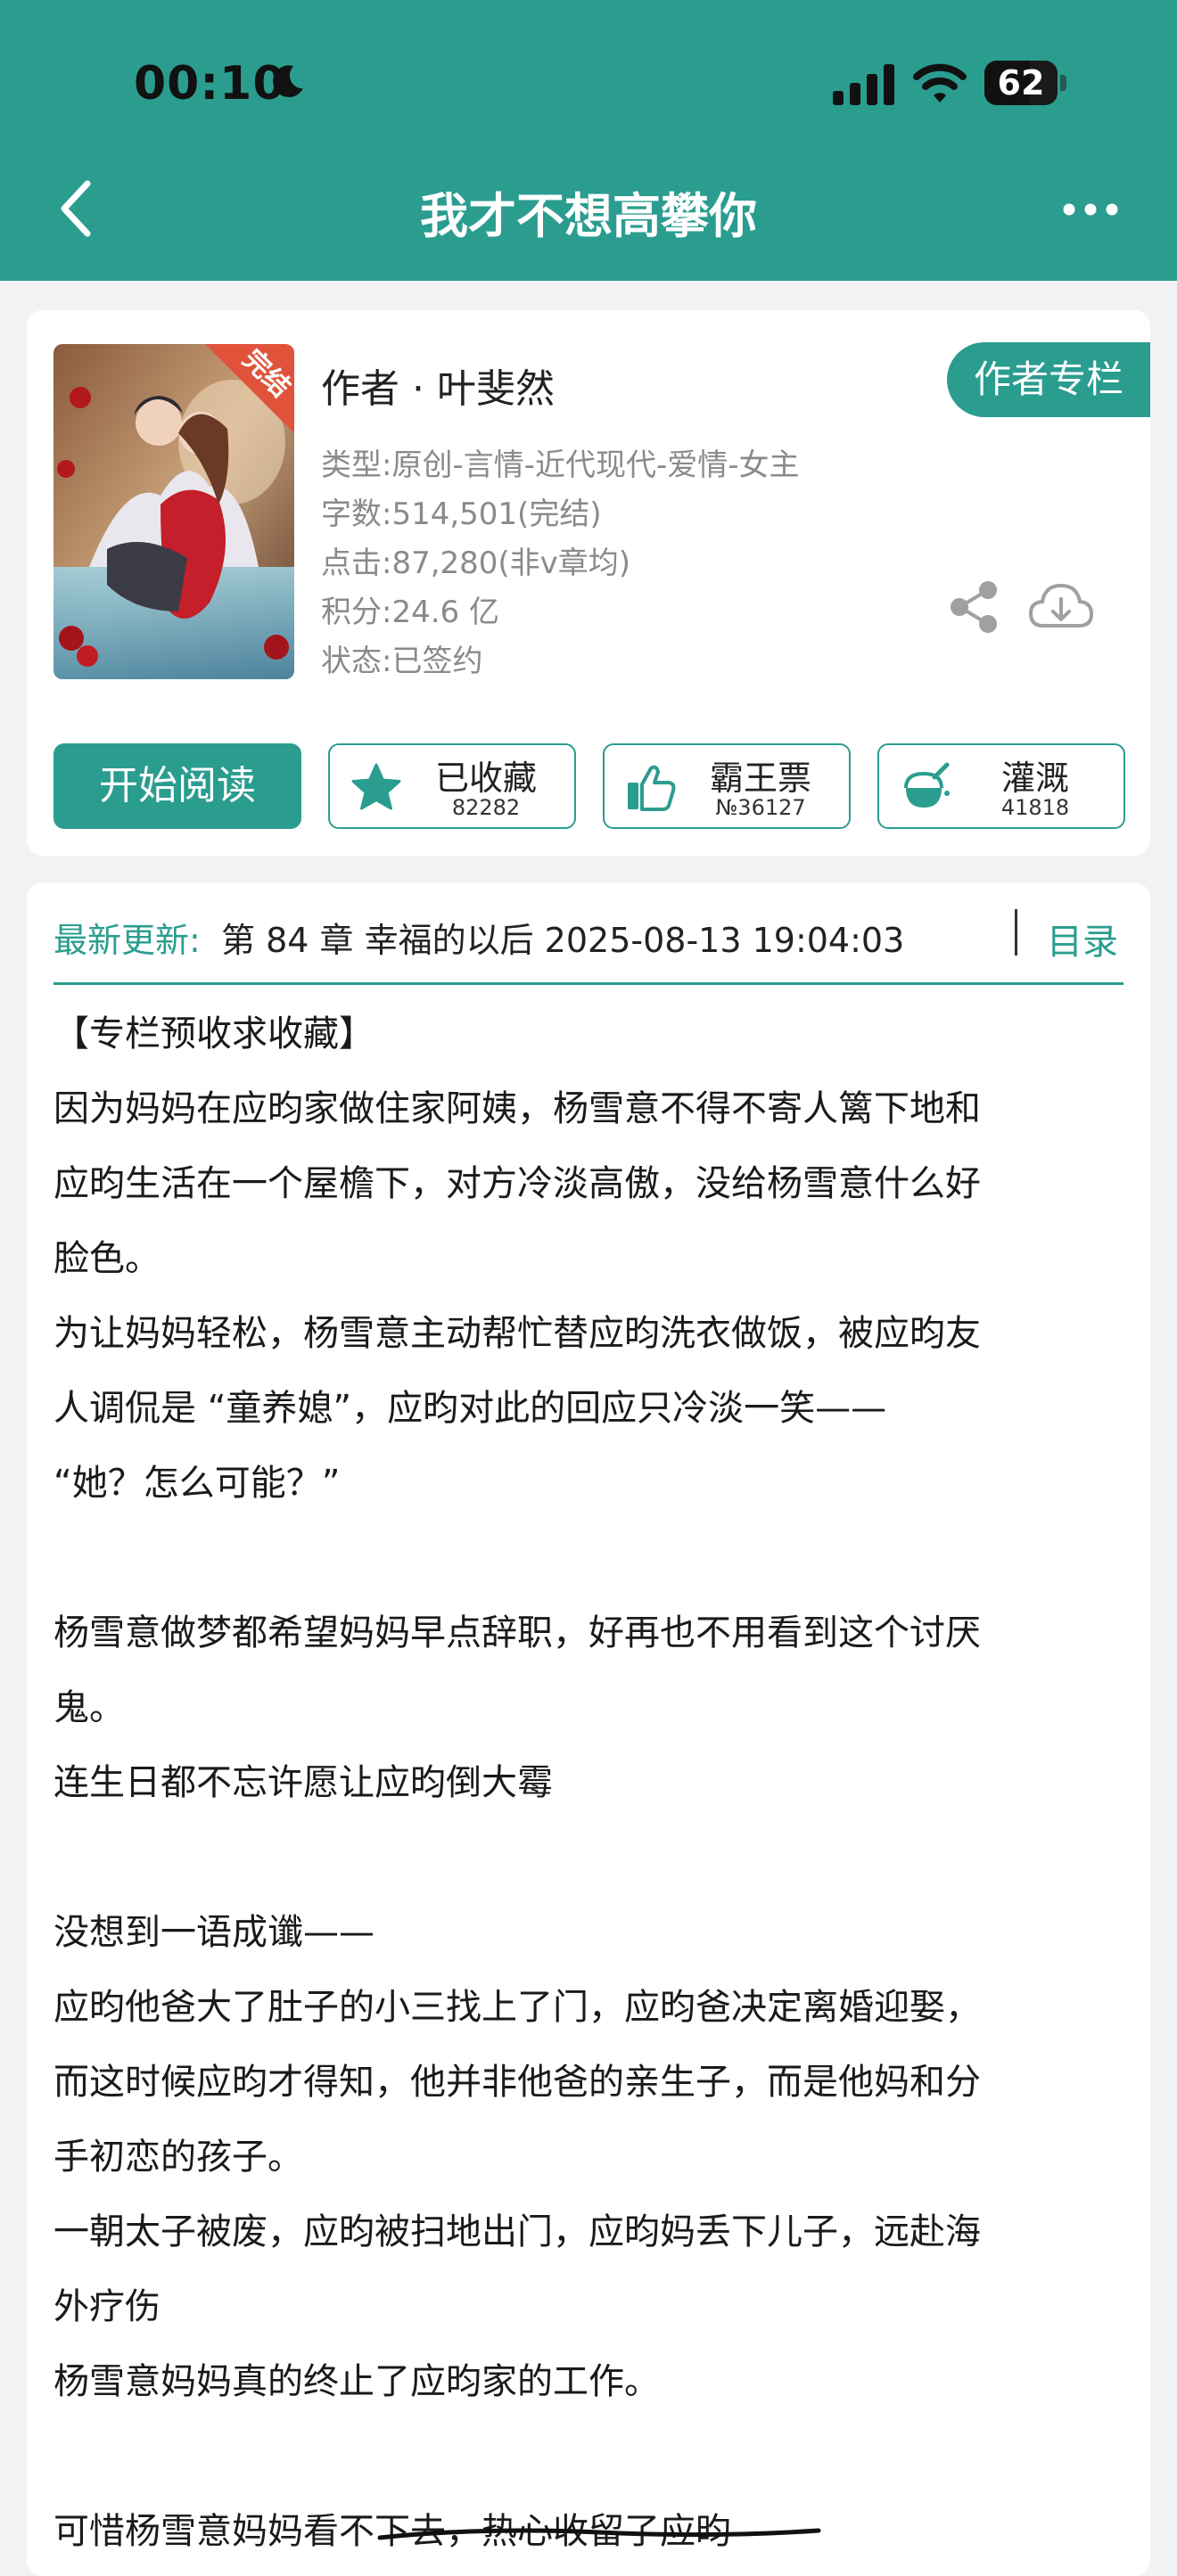 This screenshot has width=1177, height=2576. Describe the element at coordinates (107, 2307) in the screenshot. I see `intro-line: 外疗伤` at that location.